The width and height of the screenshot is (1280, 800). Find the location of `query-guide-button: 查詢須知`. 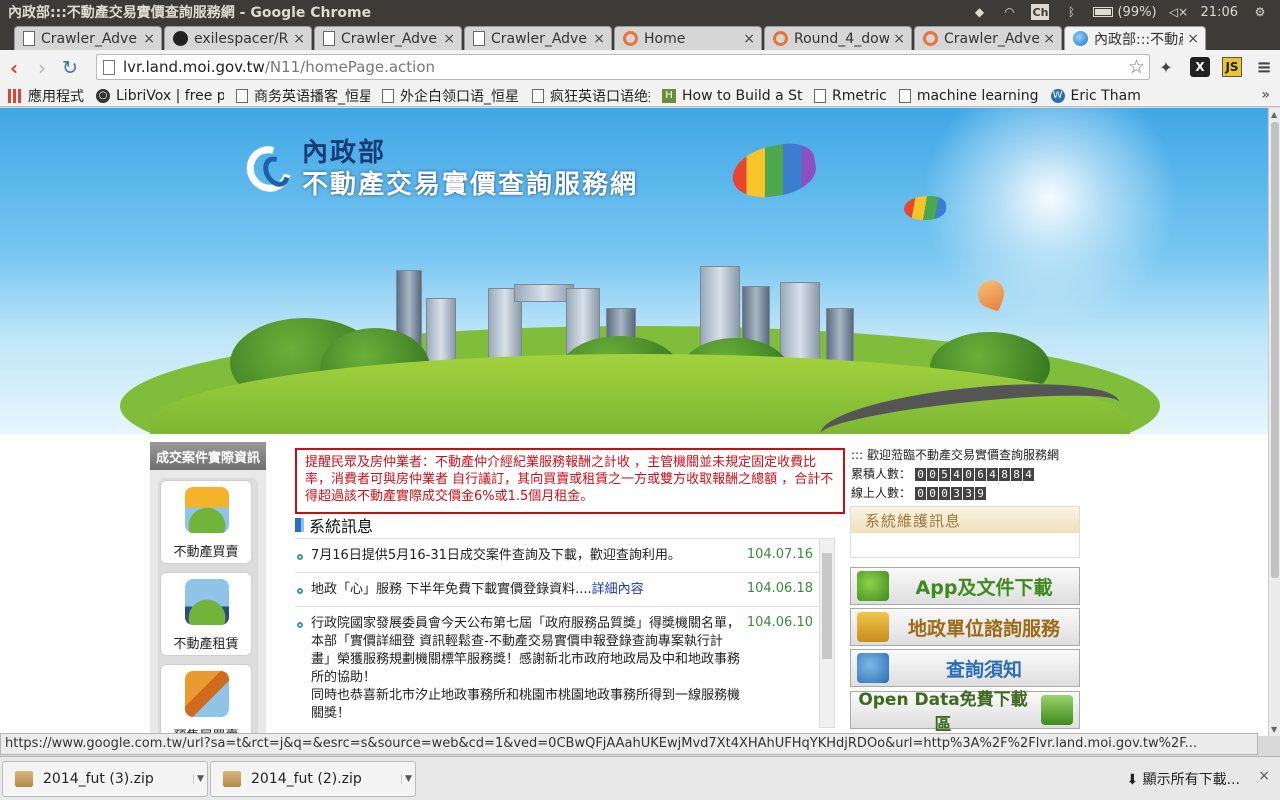

query-guide-button: 查詢須知 is located at coordinates (965, 668).